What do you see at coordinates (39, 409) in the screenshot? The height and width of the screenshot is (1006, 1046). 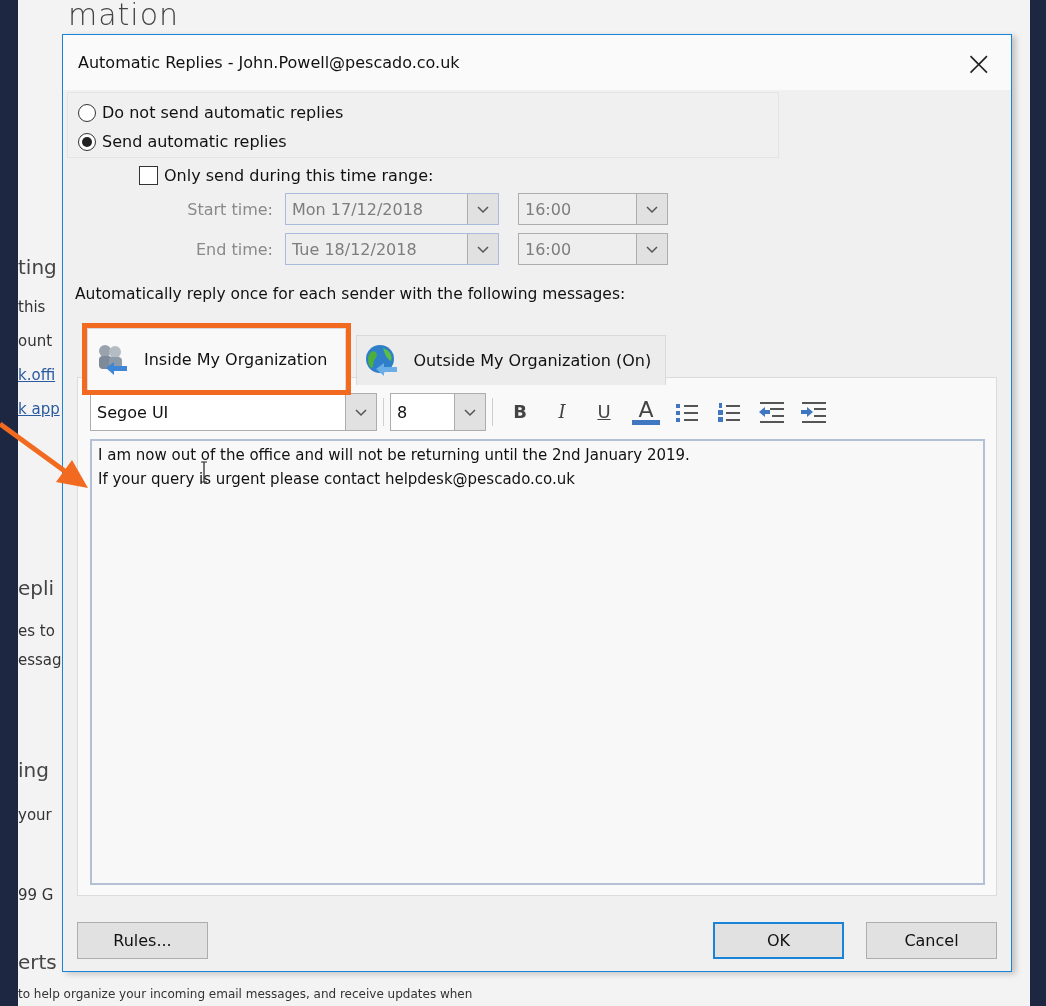 I see `link: k app` at bounding box center [39, 409].